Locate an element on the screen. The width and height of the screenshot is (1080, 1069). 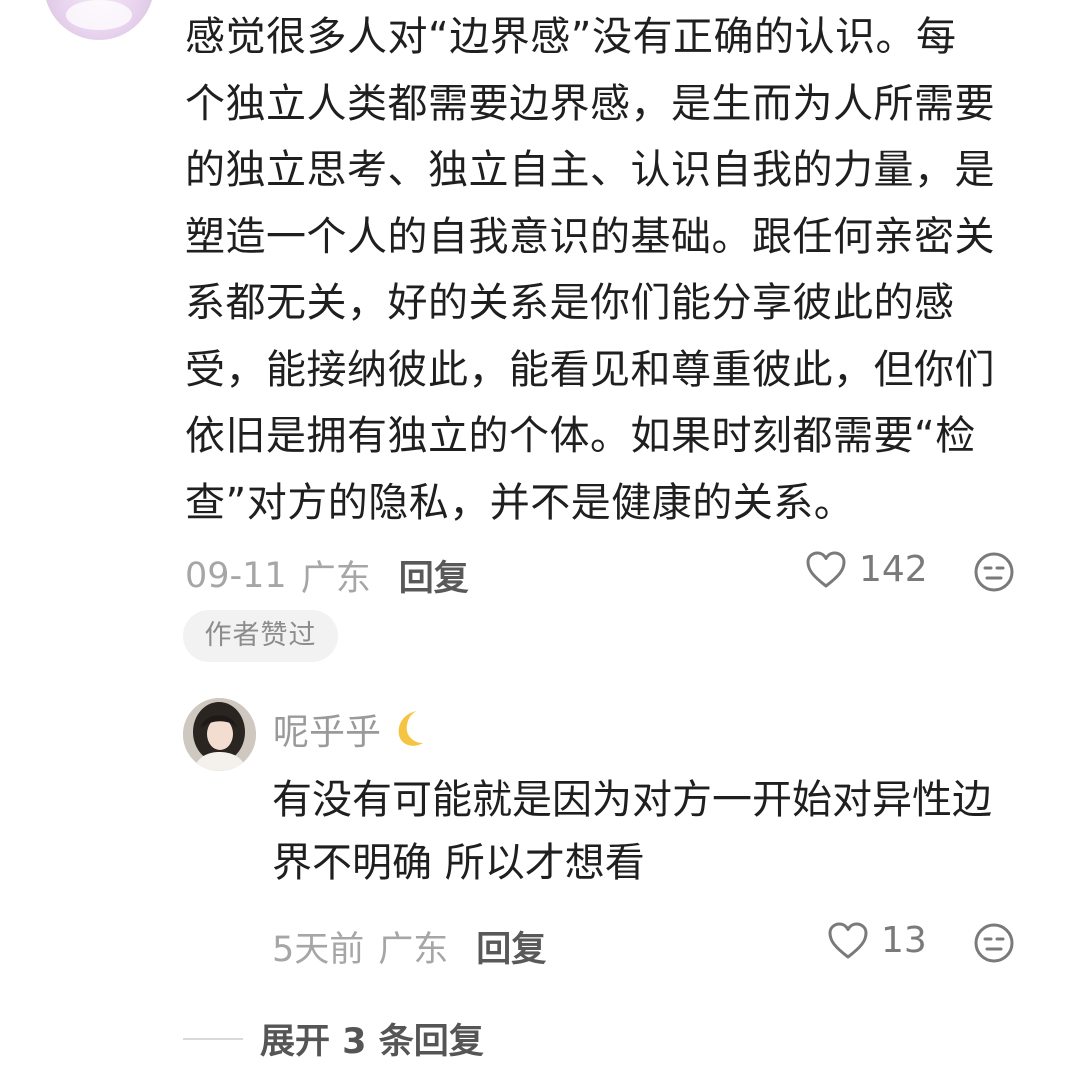
comment-line: 受，能接纳彼此，能看见和尊重彼此，但你们 is located at coordinates (590, 369).